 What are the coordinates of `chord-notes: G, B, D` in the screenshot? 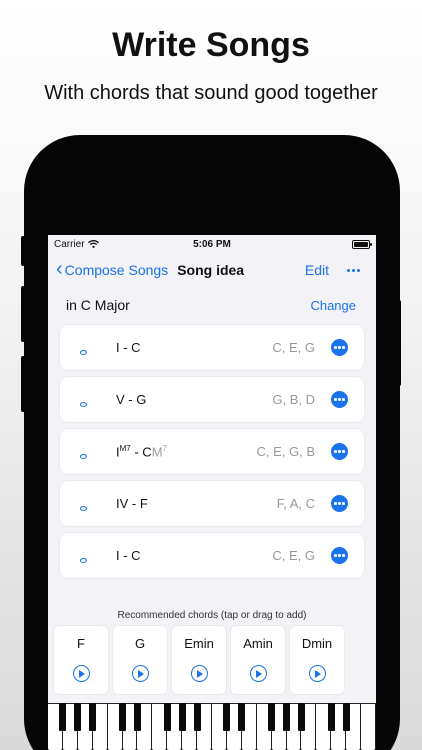 It's located at (293, 399).